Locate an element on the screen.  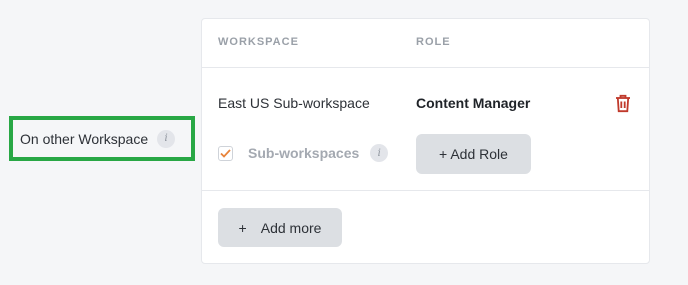
column-header-role: ROLE is located at coordinates (433, 42).